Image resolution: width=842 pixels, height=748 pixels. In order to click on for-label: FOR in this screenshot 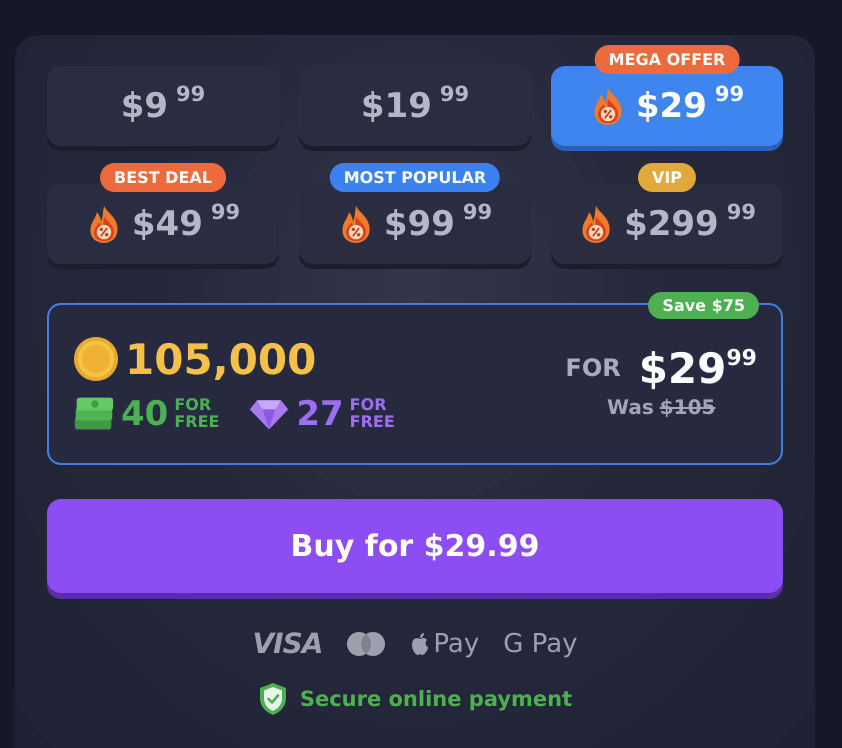, I will do `click(593, 368)`.